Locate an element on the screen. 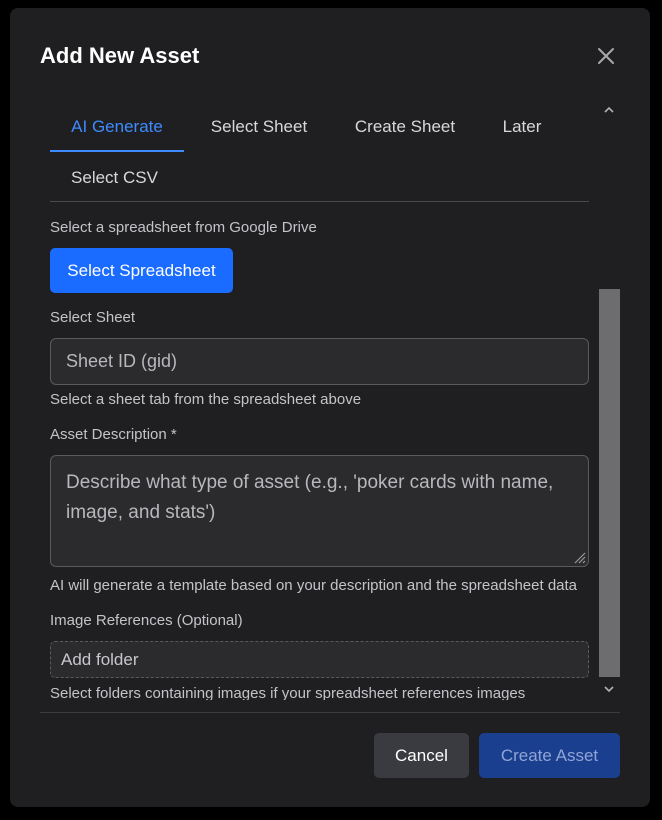 The height and width of the screenshot is (820, 662). tab-later: Later is located at coordinates (522, 127).